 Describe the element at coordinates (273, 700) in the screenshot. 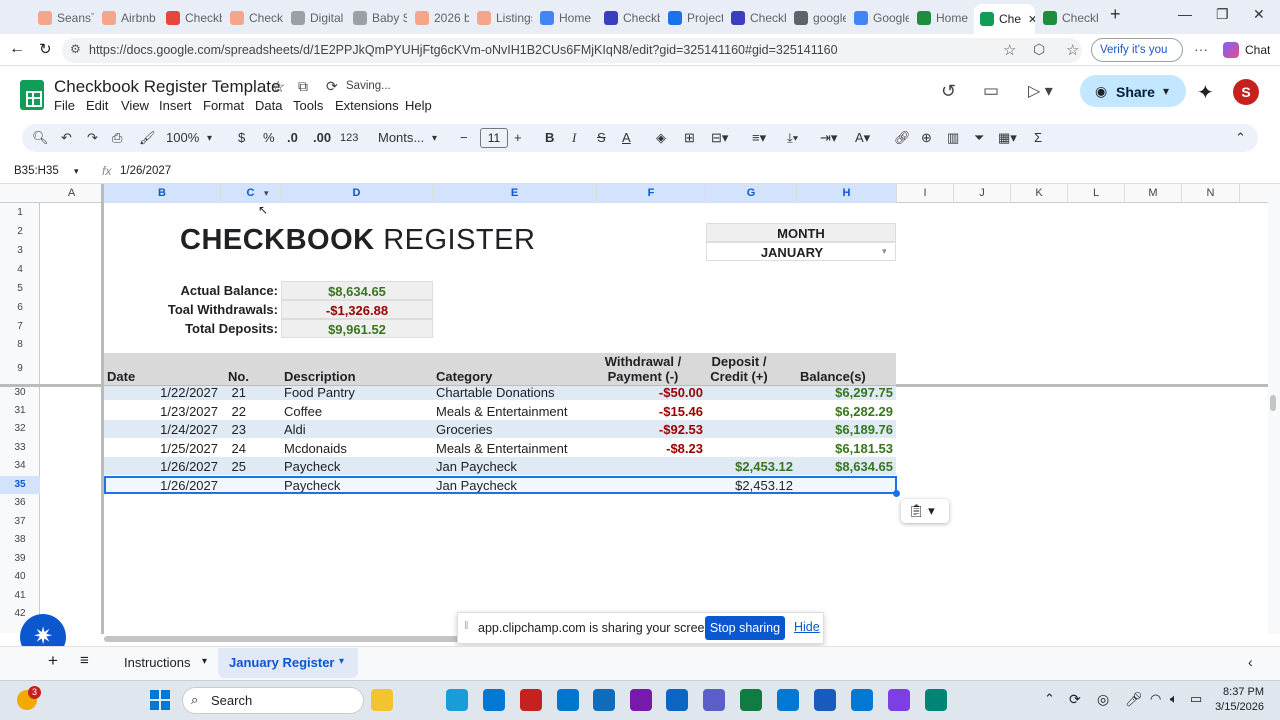

I see `taskbar-search` at that location.